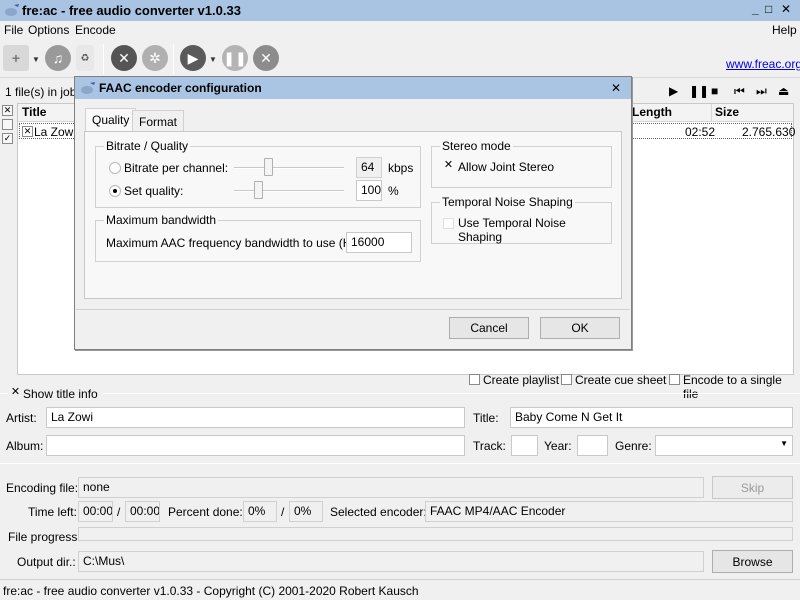 Image resolution: width=800 pixels, height=600 pixels. I want to click on dialog-close-button: ✕, so click(616, 88).